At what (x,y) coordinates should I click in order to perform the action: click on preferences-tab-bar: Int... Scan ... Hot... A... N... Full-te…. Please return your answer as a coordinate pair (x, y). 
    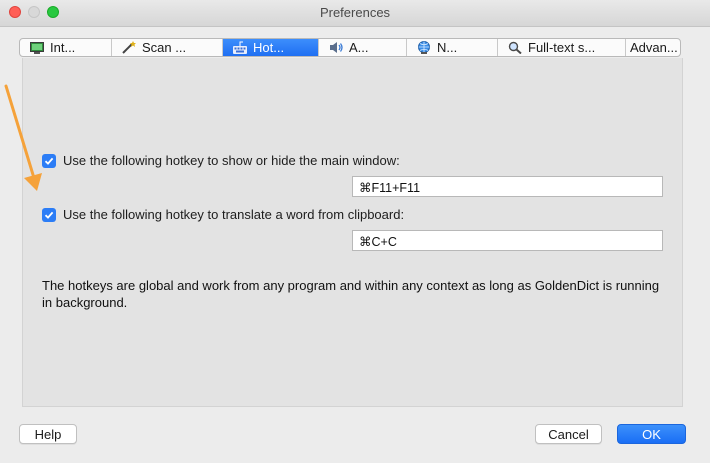
    Looking at the image, I should click on (350, 47).